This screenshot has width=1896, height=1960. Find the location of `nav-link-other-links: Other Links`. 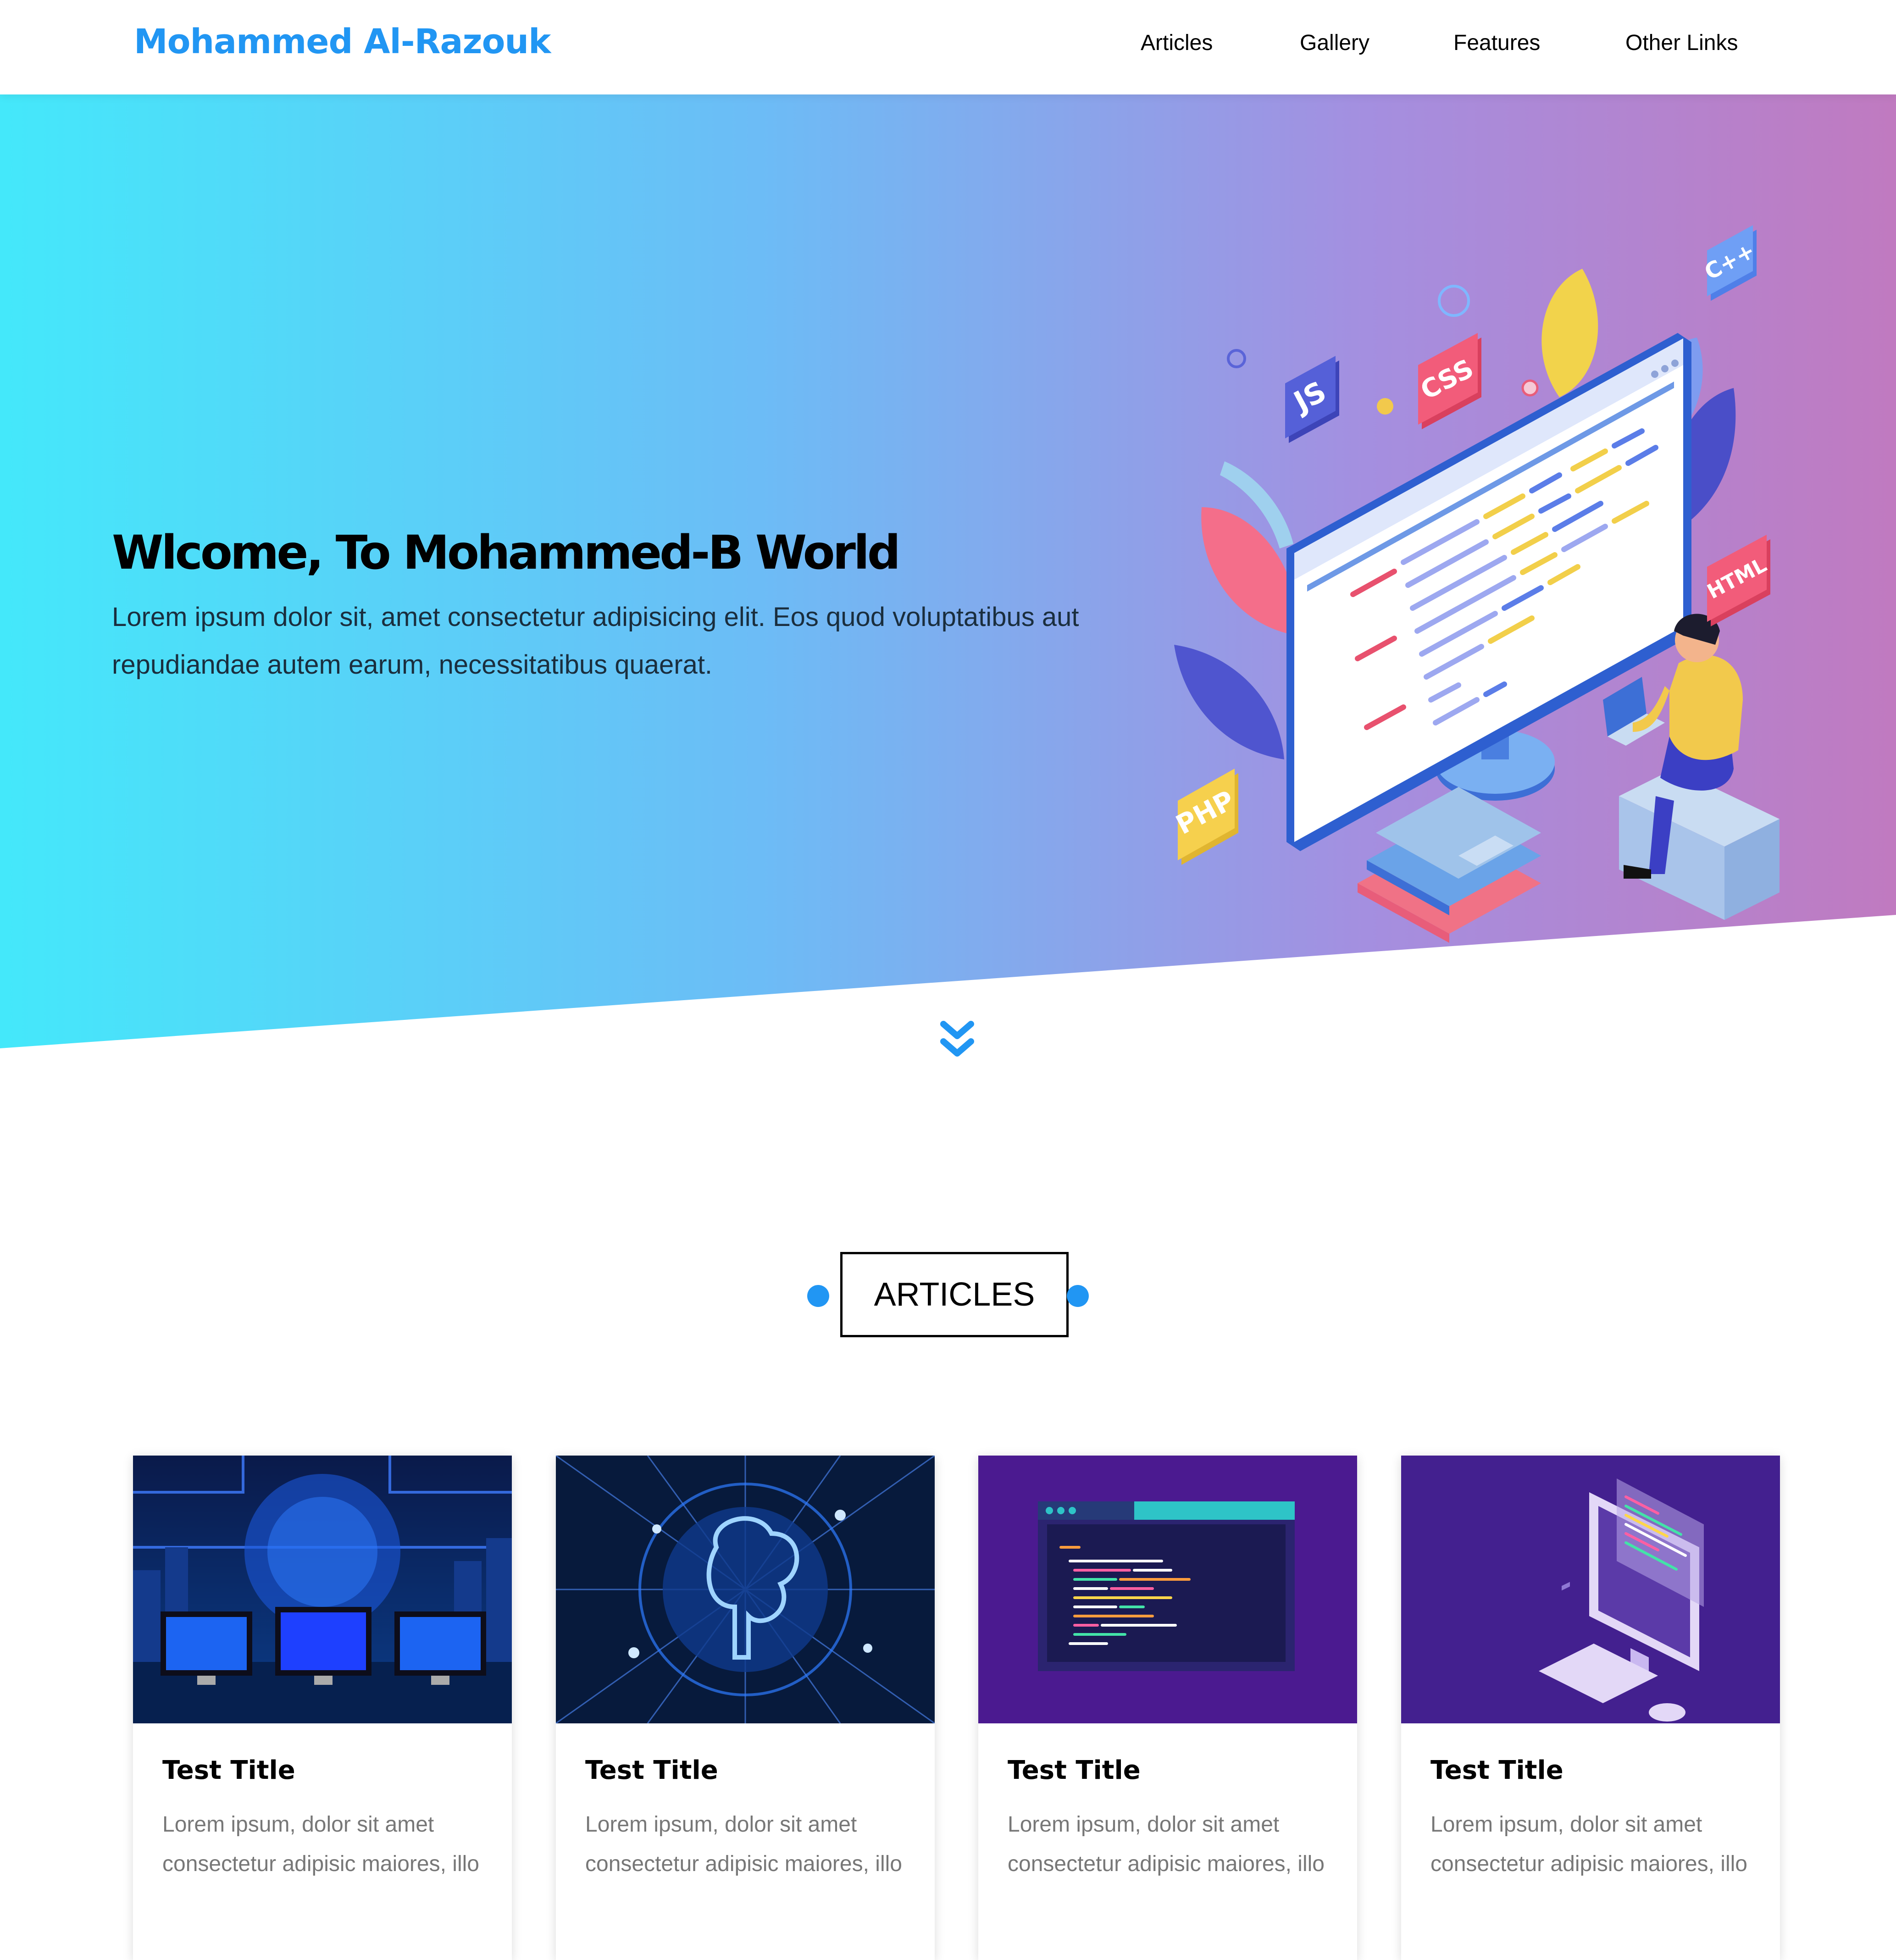

nav-link-other-links: Other Links is located at coordinates (1681, 42).